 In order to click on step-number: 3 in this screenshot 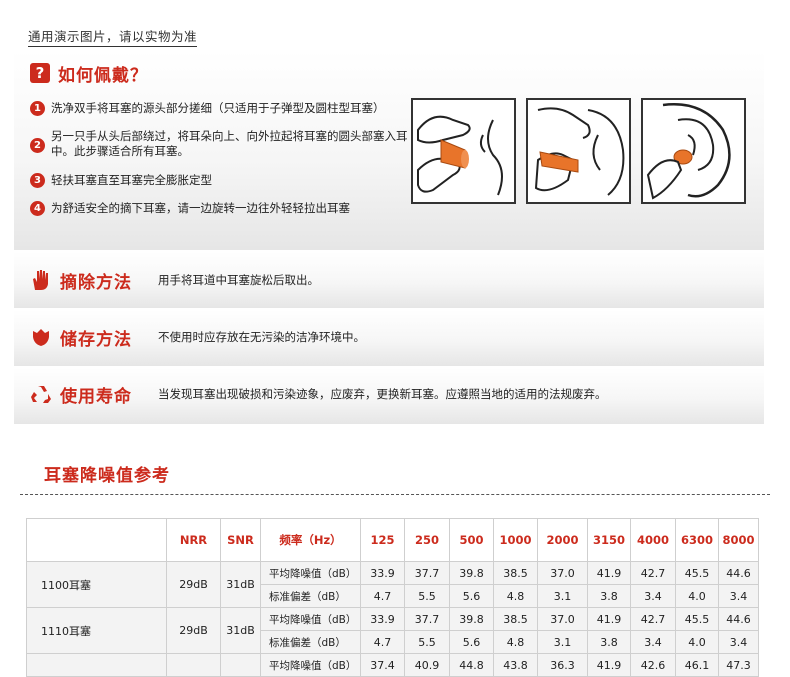, I will do `click(37, 180)`.